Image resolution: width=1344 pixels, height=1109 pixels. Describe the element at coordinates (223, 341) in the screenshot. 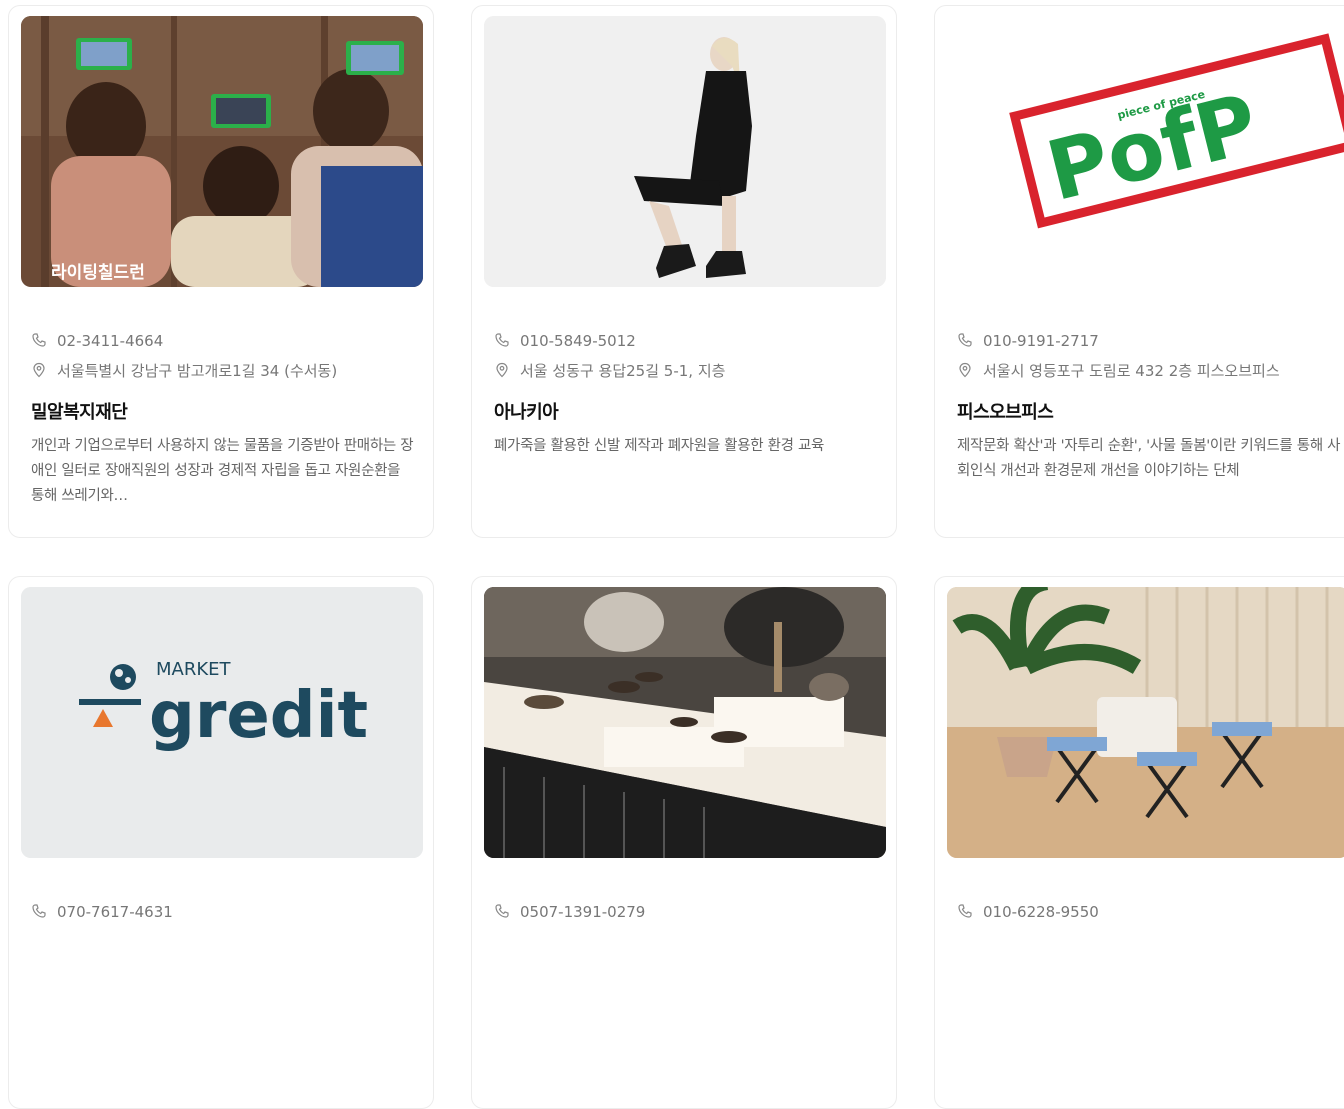

I see `phone-row: 02-3411-4664` at that location.